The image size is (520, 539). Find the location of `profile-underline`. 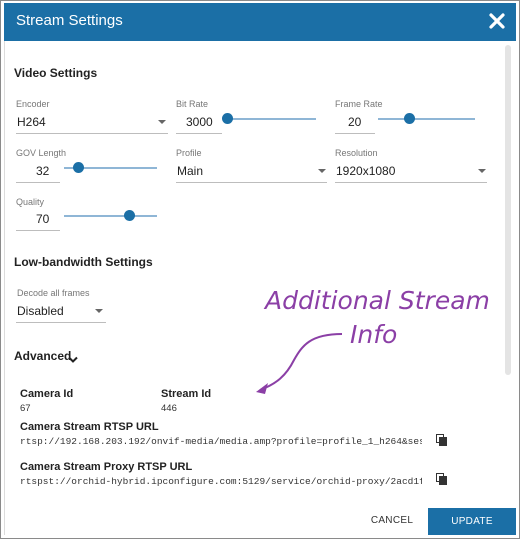

profile-underline is located at coordinates (251, 182).